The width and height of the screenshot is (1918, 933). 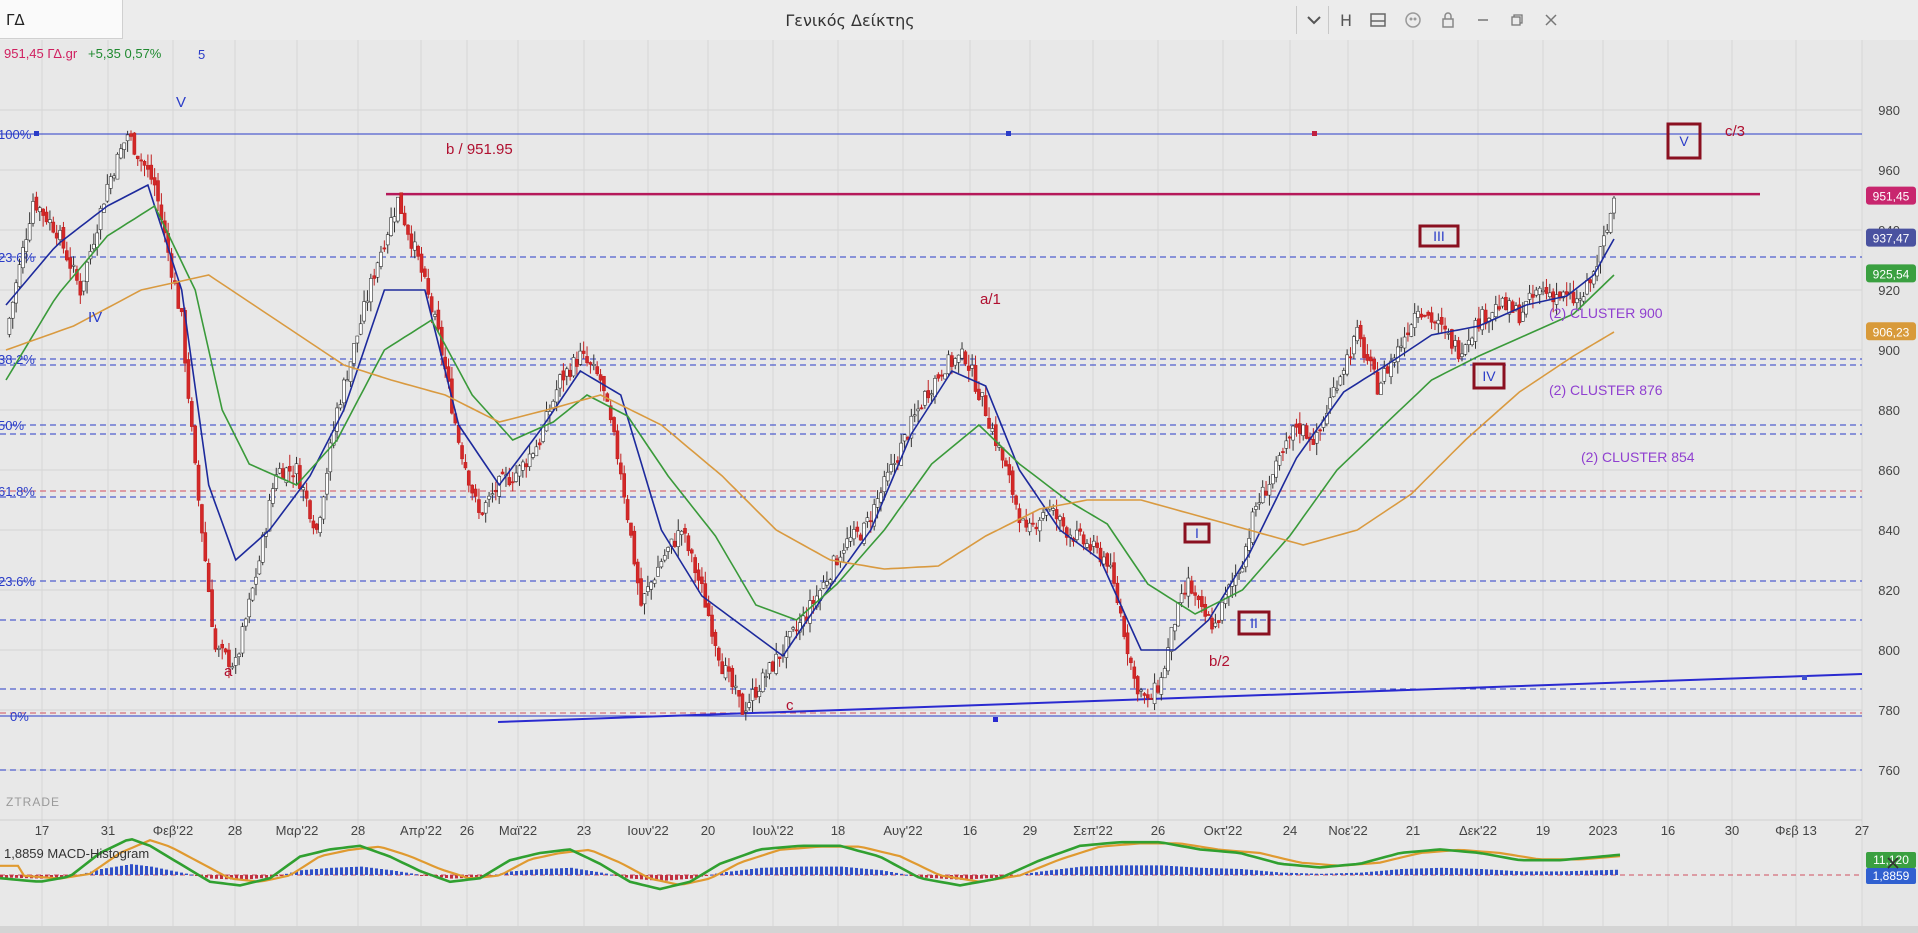 What do you see at coordinates (1603, 830) in the screenshot?
I see `x-tick-label: 2023` at bounding box center [1603, 830].